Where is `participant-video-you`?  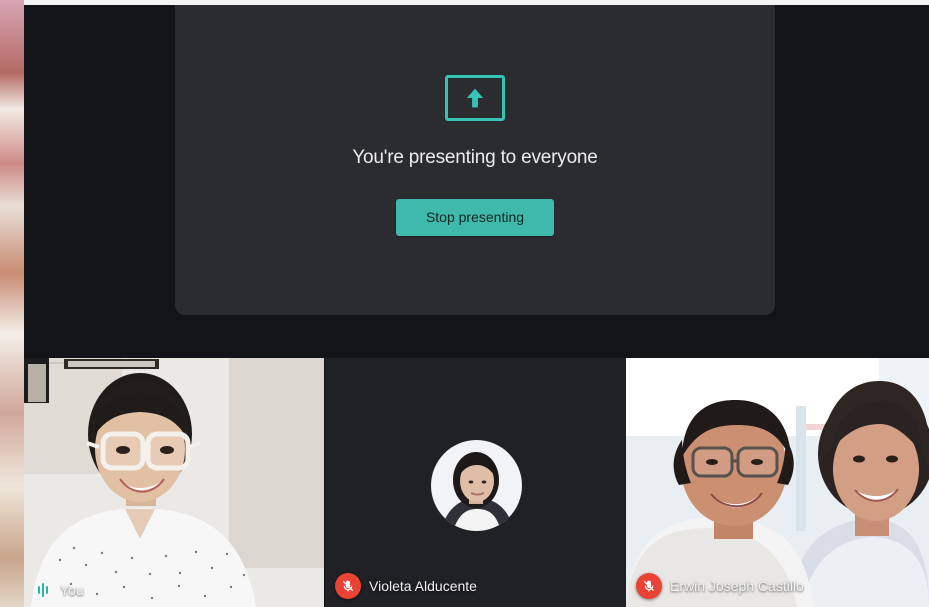
participant-video-you is located at coordinates (174, 482).